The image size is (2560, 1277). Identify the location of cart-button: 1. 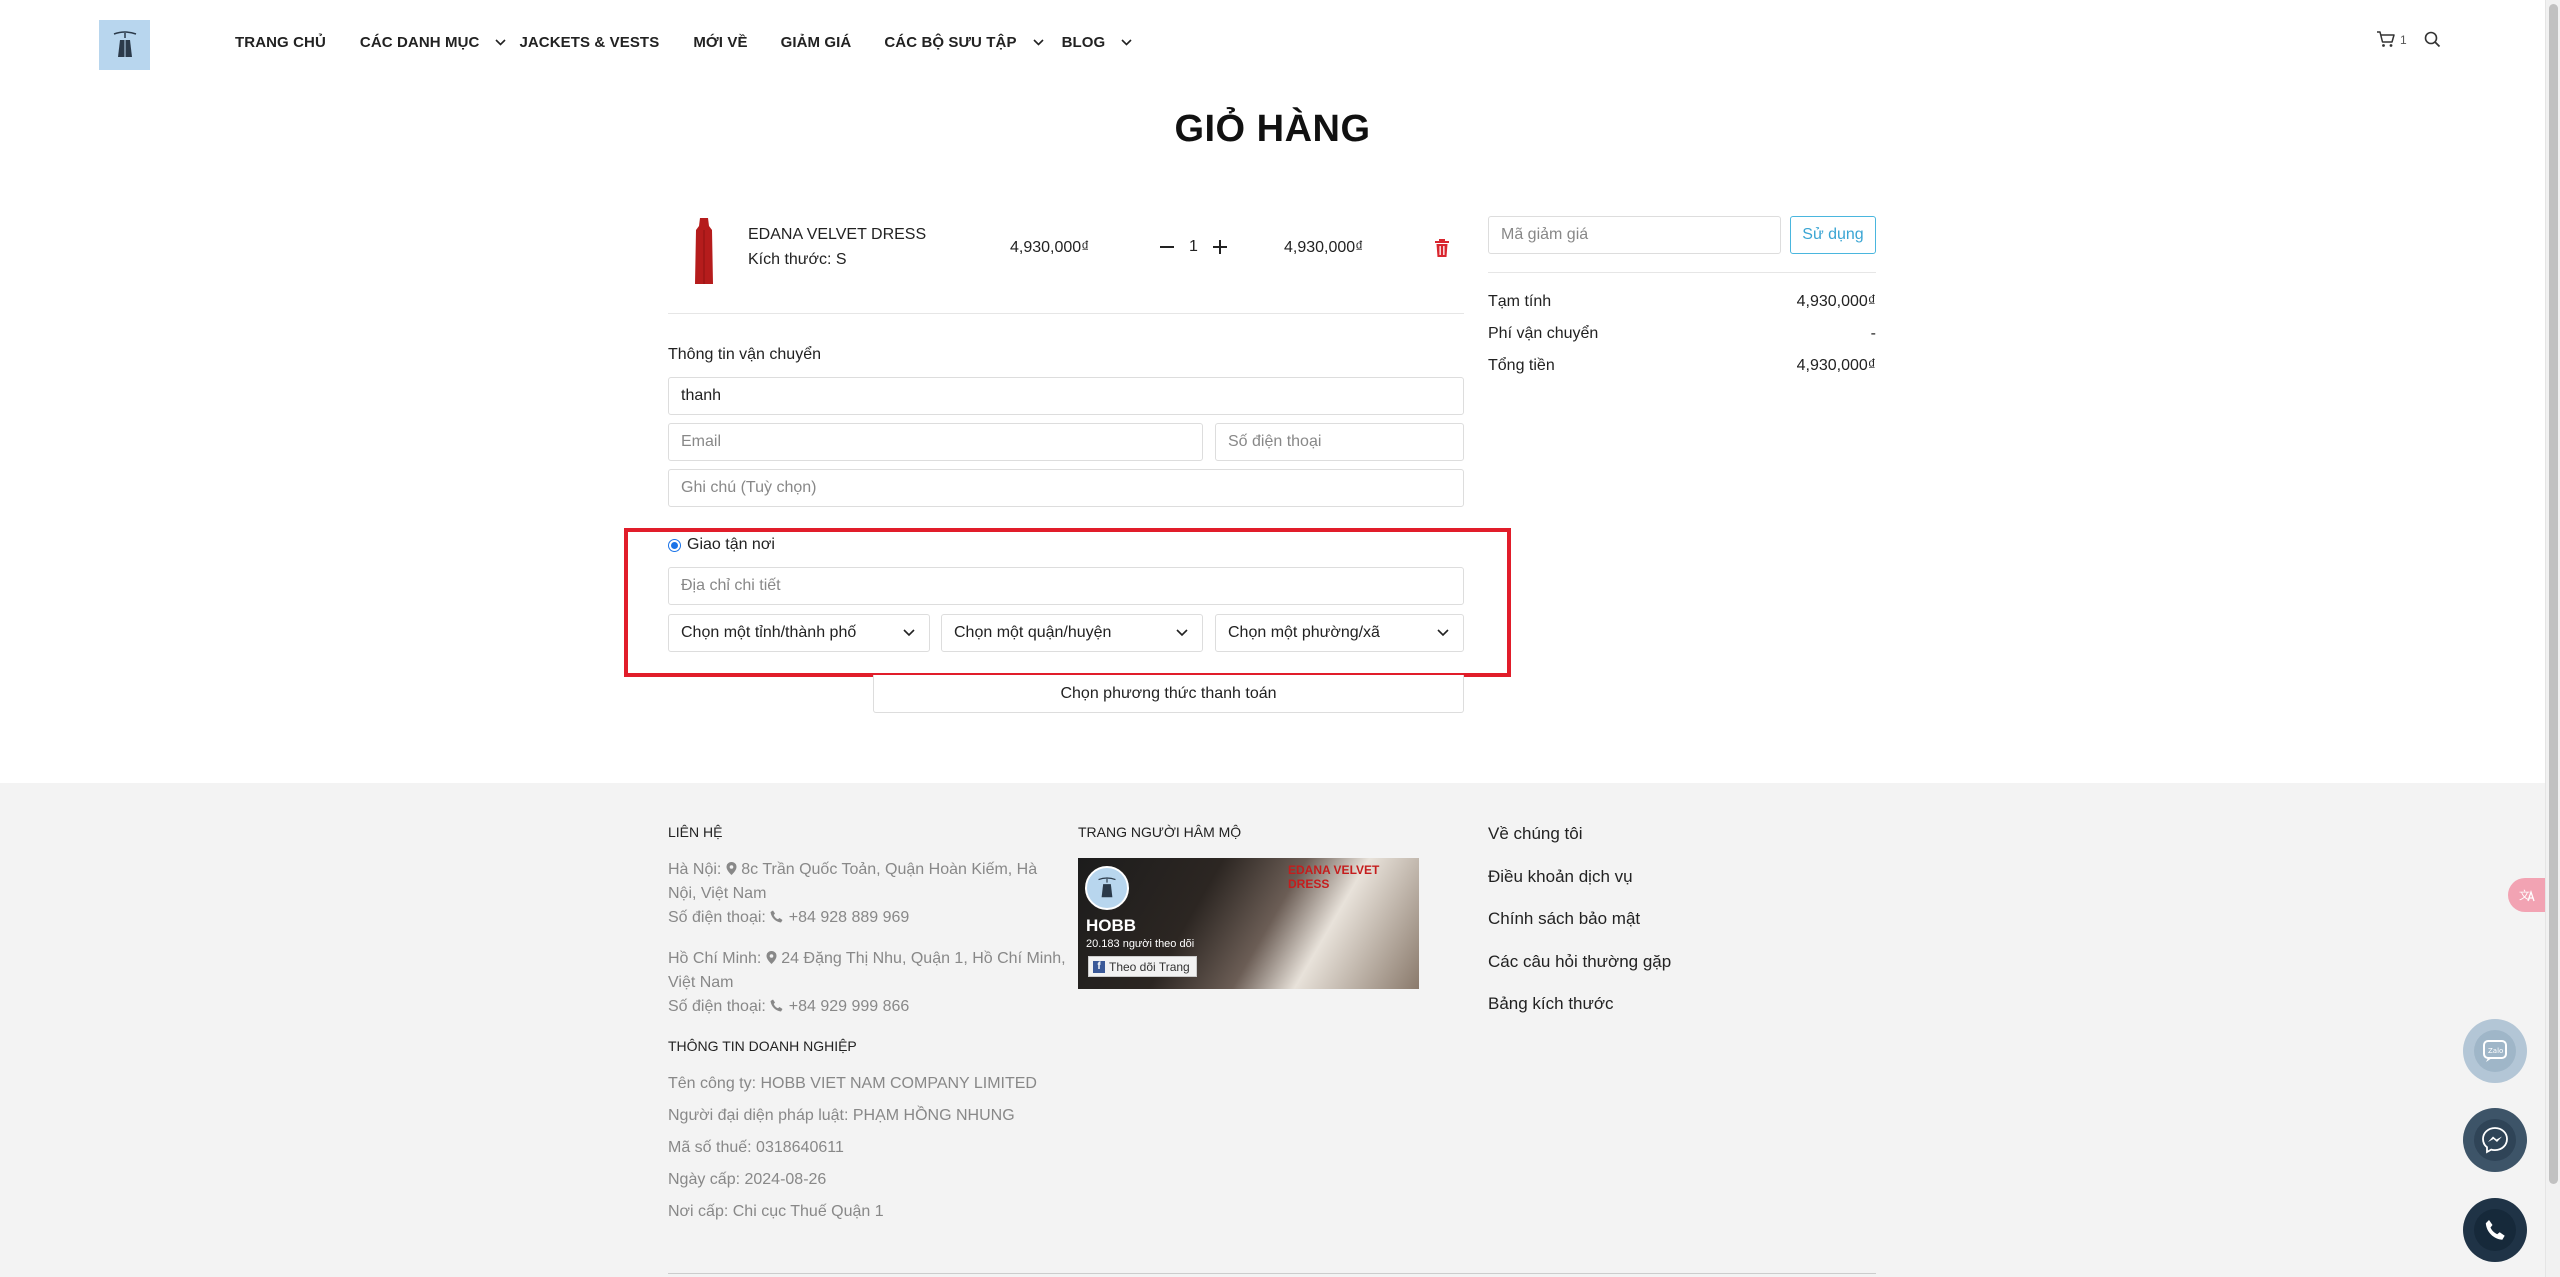
(2391, 39).